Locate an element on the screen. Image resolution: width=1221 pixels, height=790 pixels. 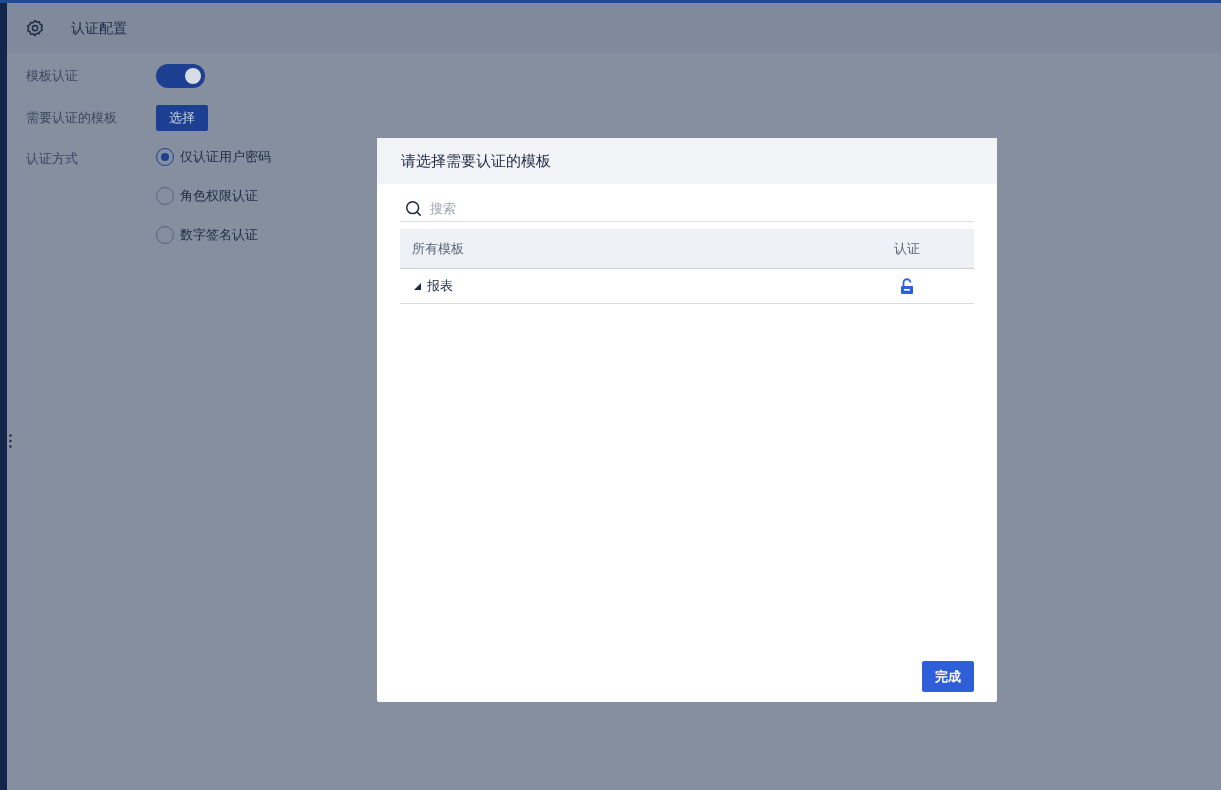
tree-item-label: 报表 is located at coordinates (440, 286).